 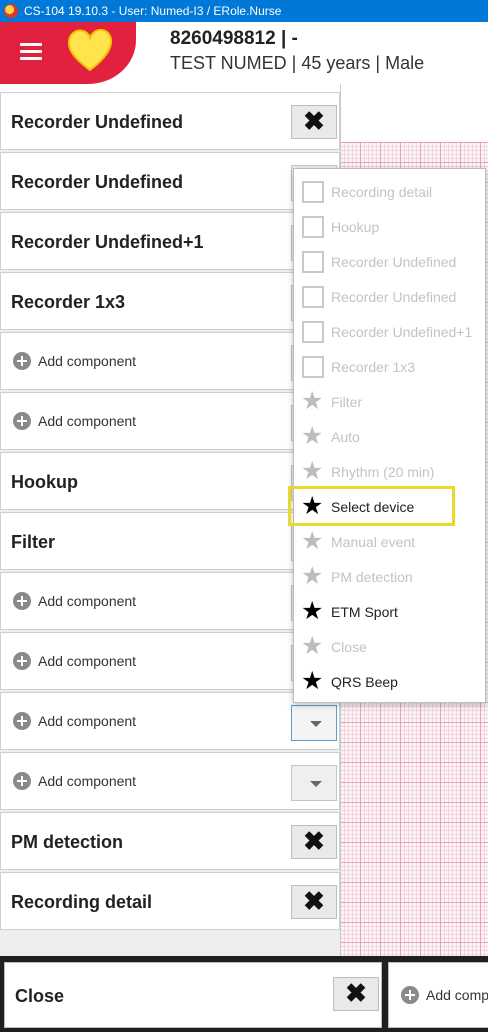 What do you see at coordinates (90, 50) in the screenshot?
I see `heart-logo-icon` at bounding box center [90, 50].